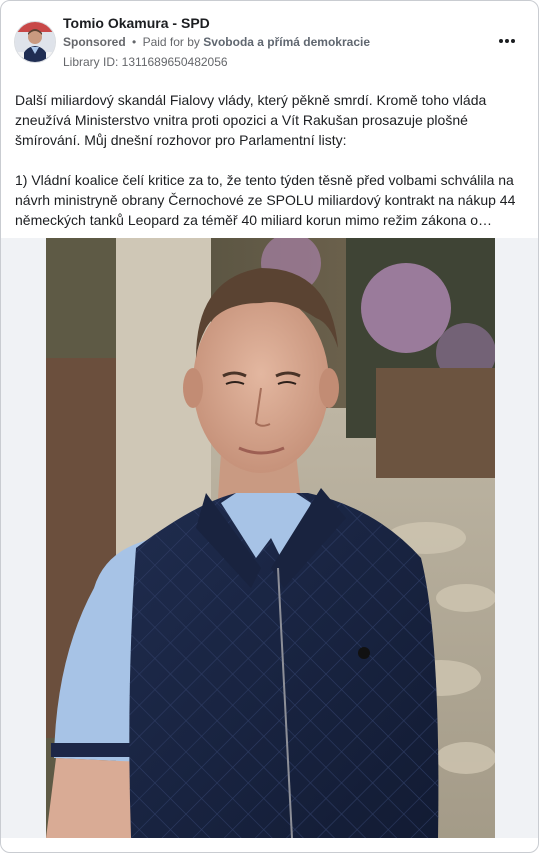 This screenshot has width=539, height=853. What do you see at coordinates (145, 62) in the screenshot?
I see `library-id: Library ID: 1311689650482056` at bounding box center [145, 62].